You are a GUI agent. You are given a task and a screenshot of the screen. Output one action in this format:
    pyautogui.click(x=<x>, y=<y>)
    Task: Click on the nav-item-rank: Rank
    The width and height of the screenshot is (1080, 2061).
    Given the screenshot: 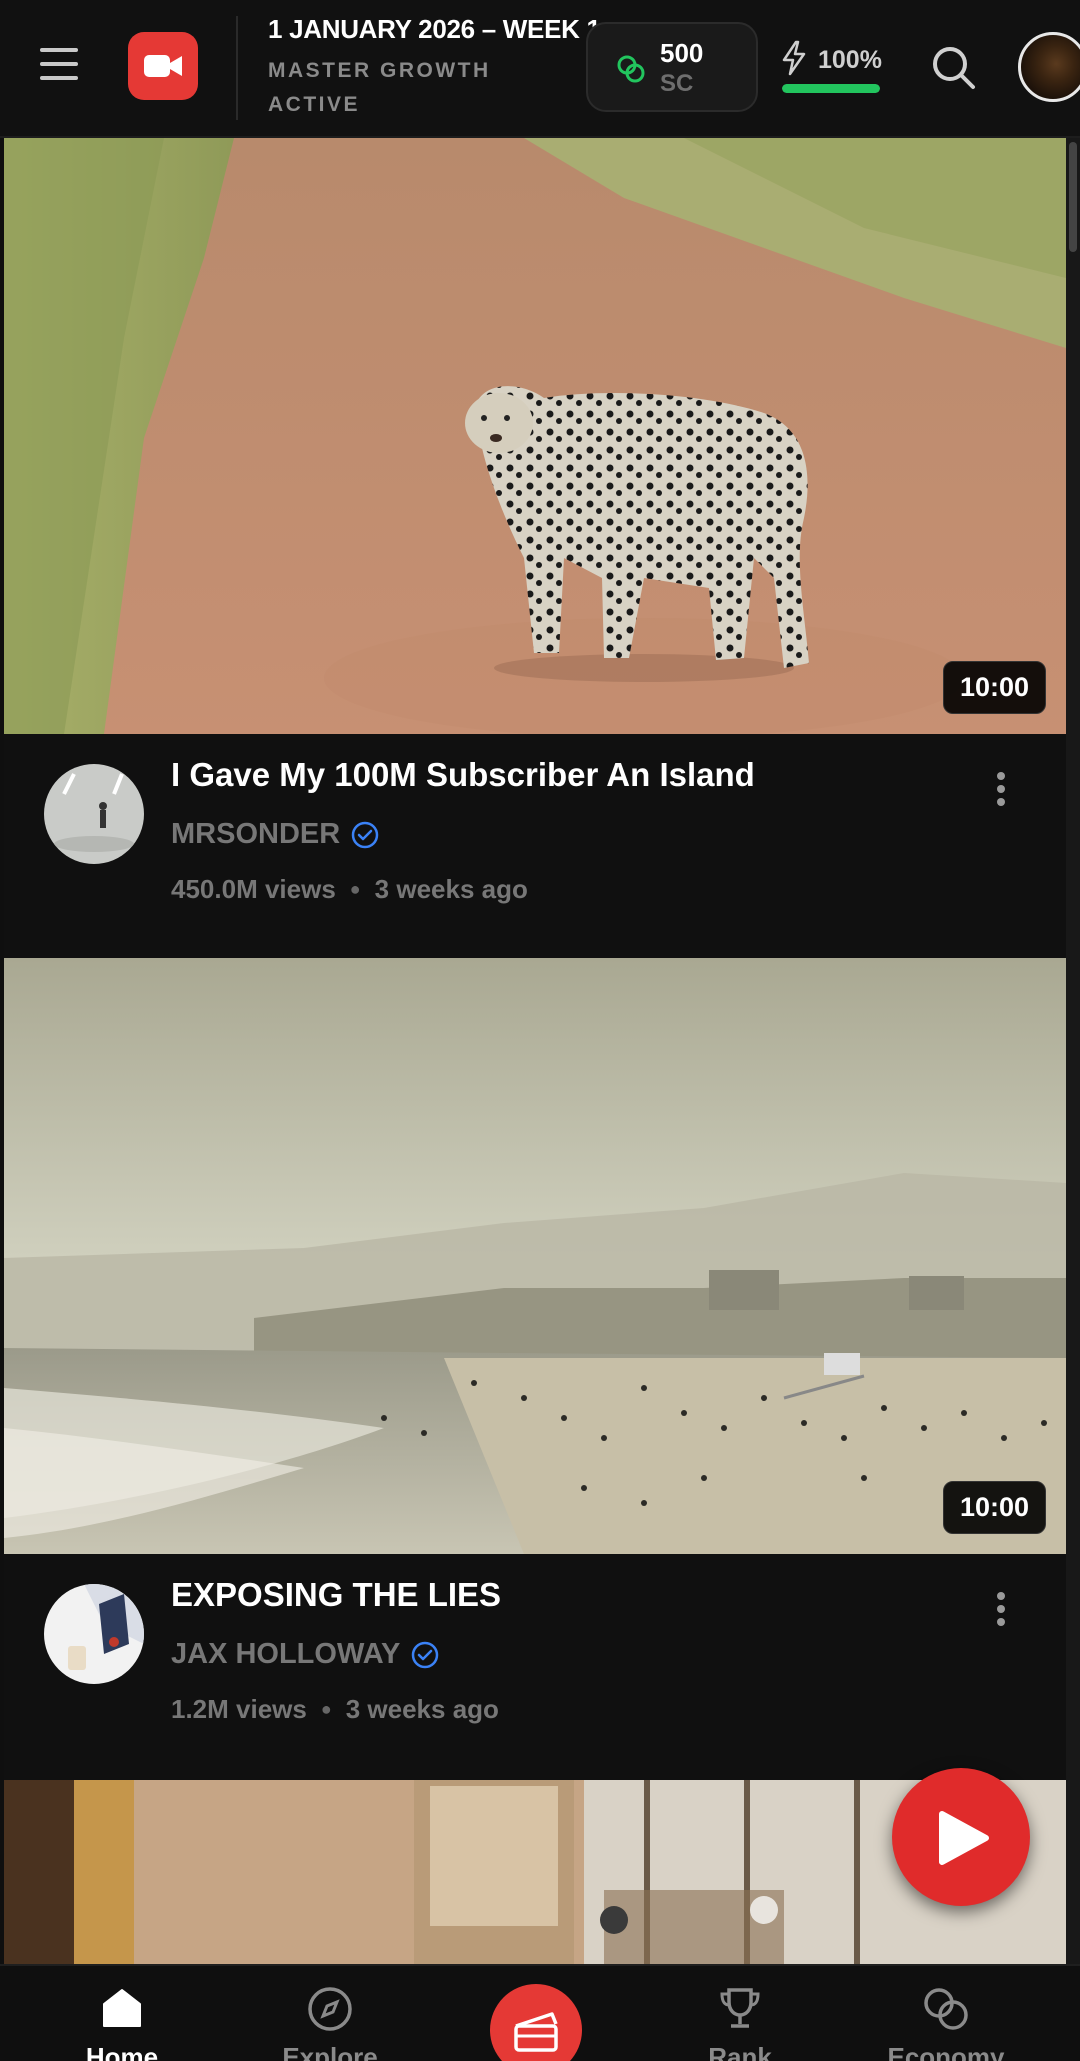 What is the action you would take?
    pyautogui.click(x=740, y=2013)
    